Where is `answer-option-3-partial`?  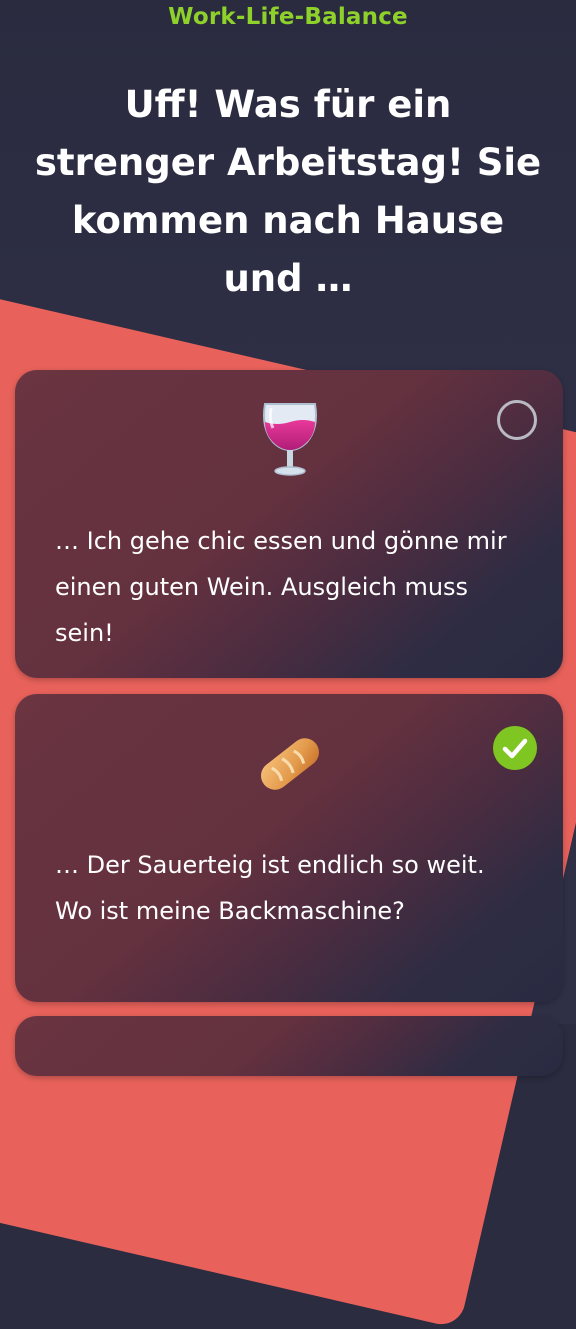 answer-option-3-partial is located at coordinates (289, 1046).